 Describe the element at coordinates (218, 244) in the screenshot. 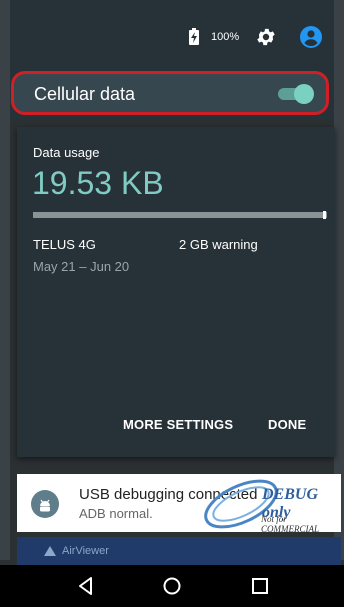

I see `data-warning: 2 GB warning` at that location.